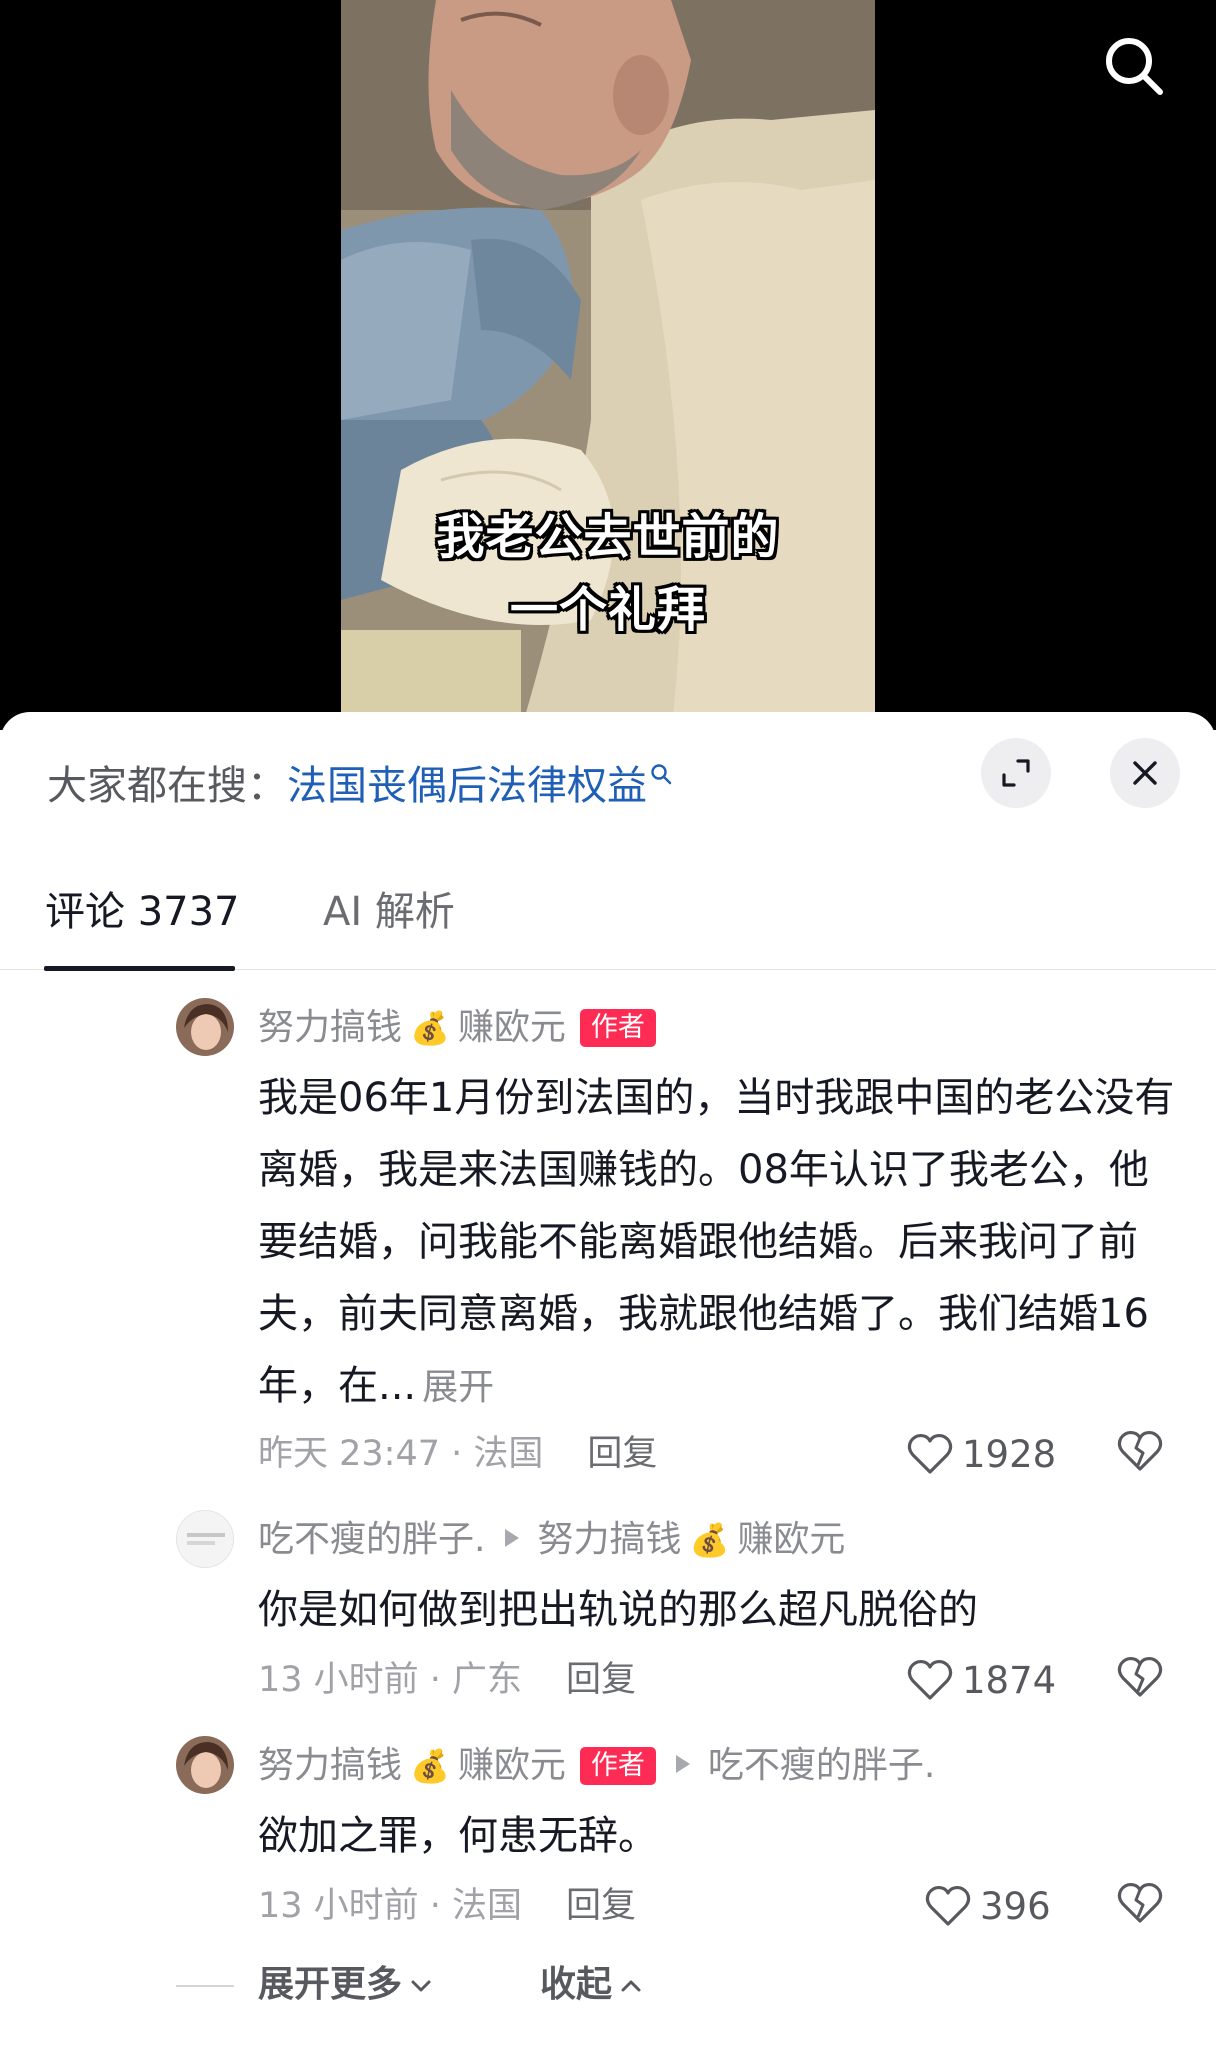 This screenshot has height=2048, width=1216. I want to click on reply-to-username: 吃不瘦的胖子., so click(821, 1765).